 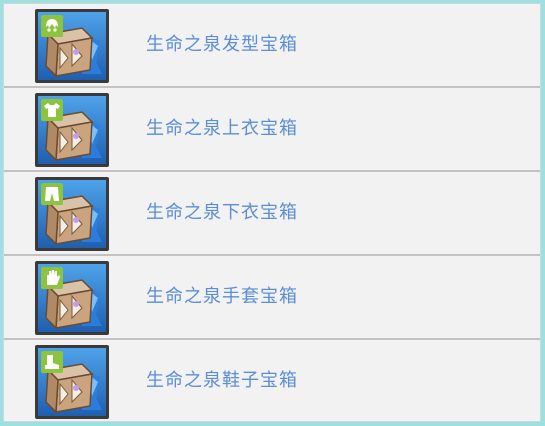 I want to click on hair-icon, so click(x=52, y=26).